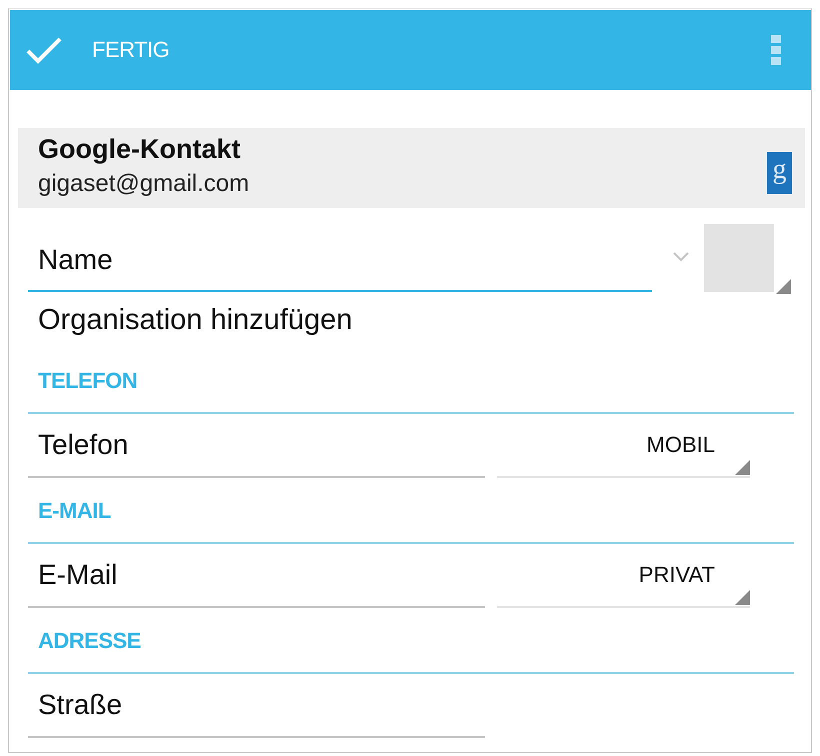 This screenshot has height=756, width=820. What do you see at coordinates (340, 261) in the screenshot?
I see `name-field: Name` at bounding box center [340, 261].